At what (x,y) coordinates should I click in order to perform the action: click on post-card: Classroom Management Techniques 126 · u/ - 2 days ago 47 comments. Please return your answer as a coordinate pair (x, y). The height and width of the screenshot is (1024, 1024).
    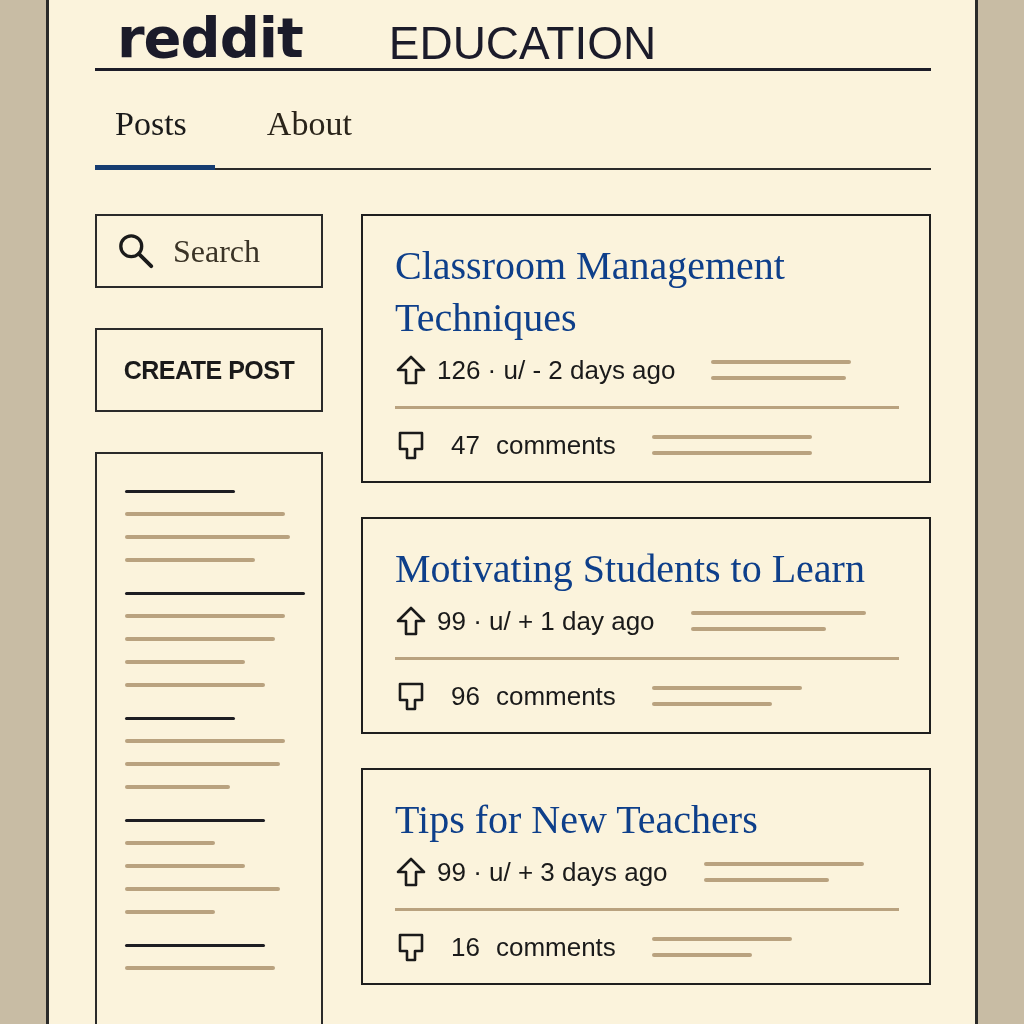
    Looking at the image, I should click on (646, 348).